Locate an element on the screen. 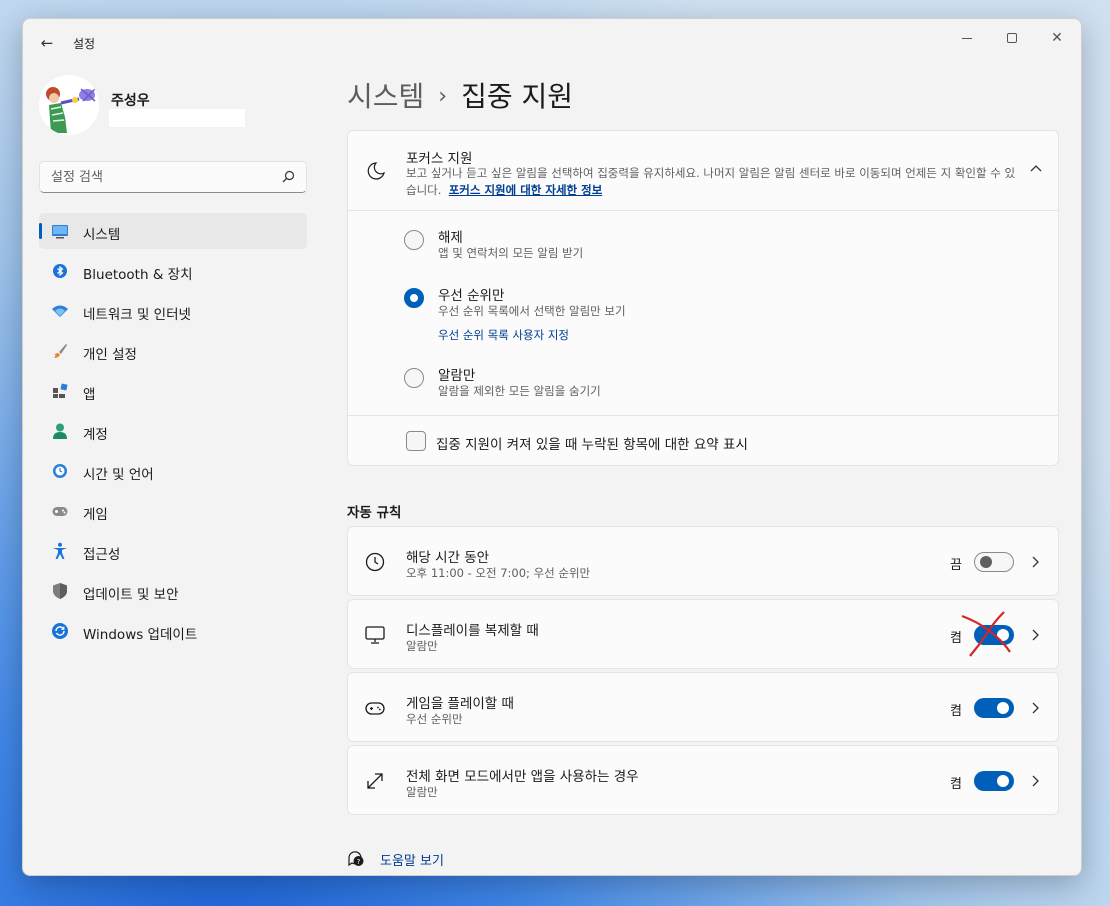 The image size is (1110, 906). fullscreen-arrows-icon is located at coordinates (375, 781).